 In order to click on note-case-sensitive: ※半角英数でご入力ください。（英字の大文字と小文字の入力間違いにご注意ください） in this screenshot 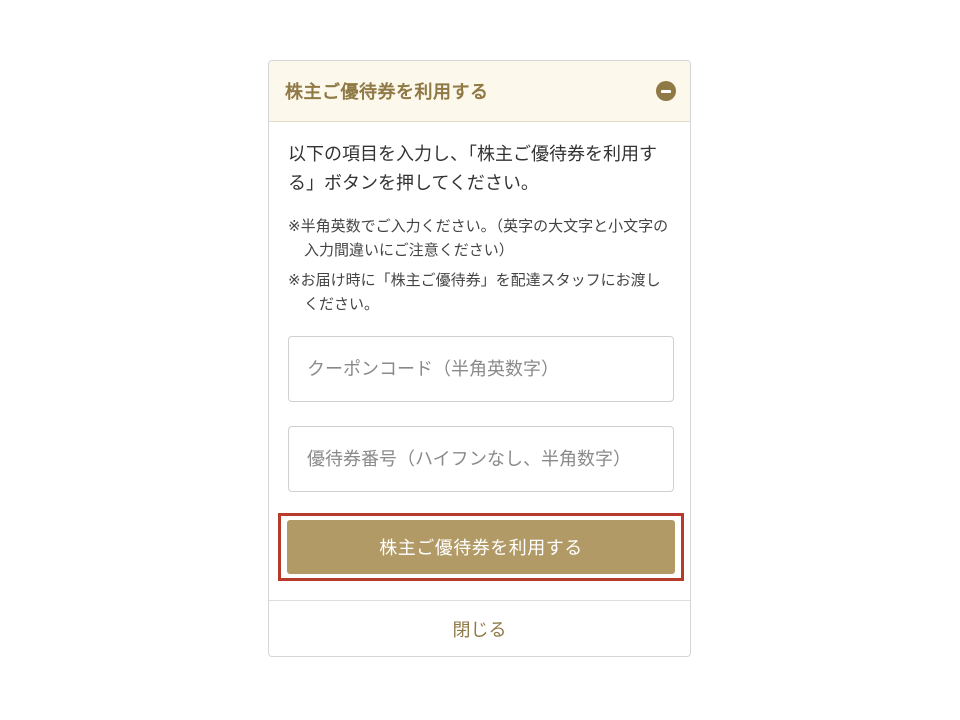, I will do `click(478, 238)`.